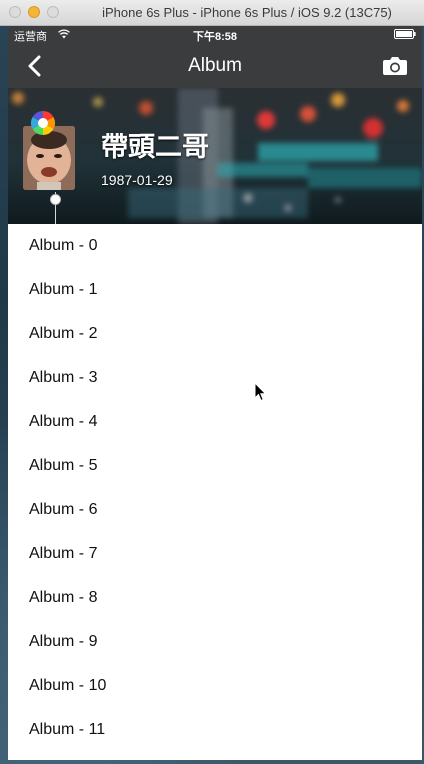  Describe the element at coordinates (215, 554) in the screenshot. I see `list-item: Album - 7` at that location.